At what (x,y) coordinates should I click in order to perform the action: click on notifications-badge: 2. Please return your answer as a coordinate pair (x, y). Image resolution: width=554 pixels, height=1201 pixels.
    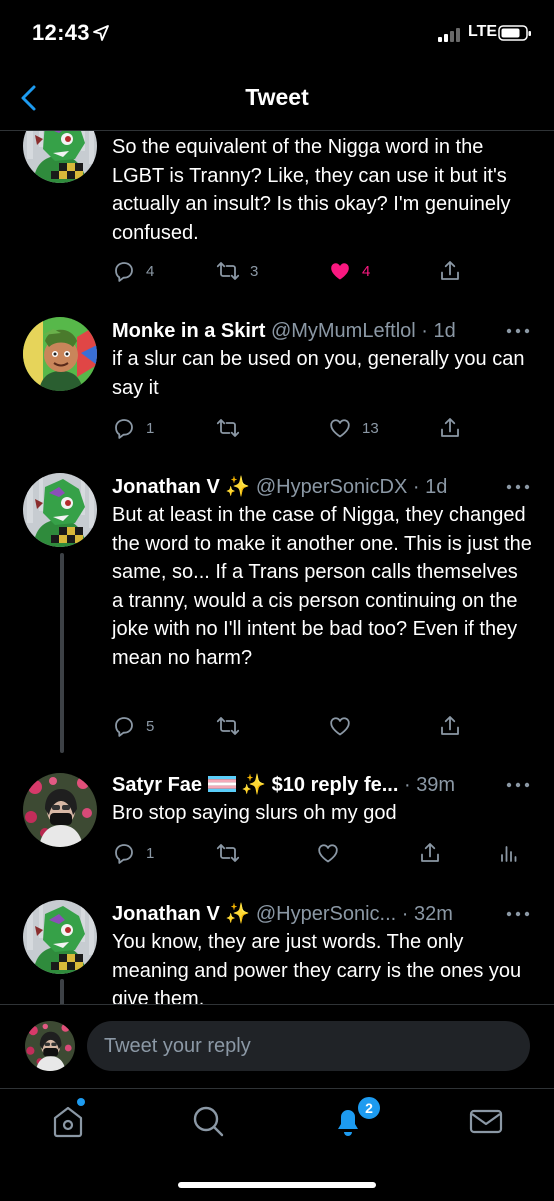
    Looking at the image, I should click on (369, 1108).